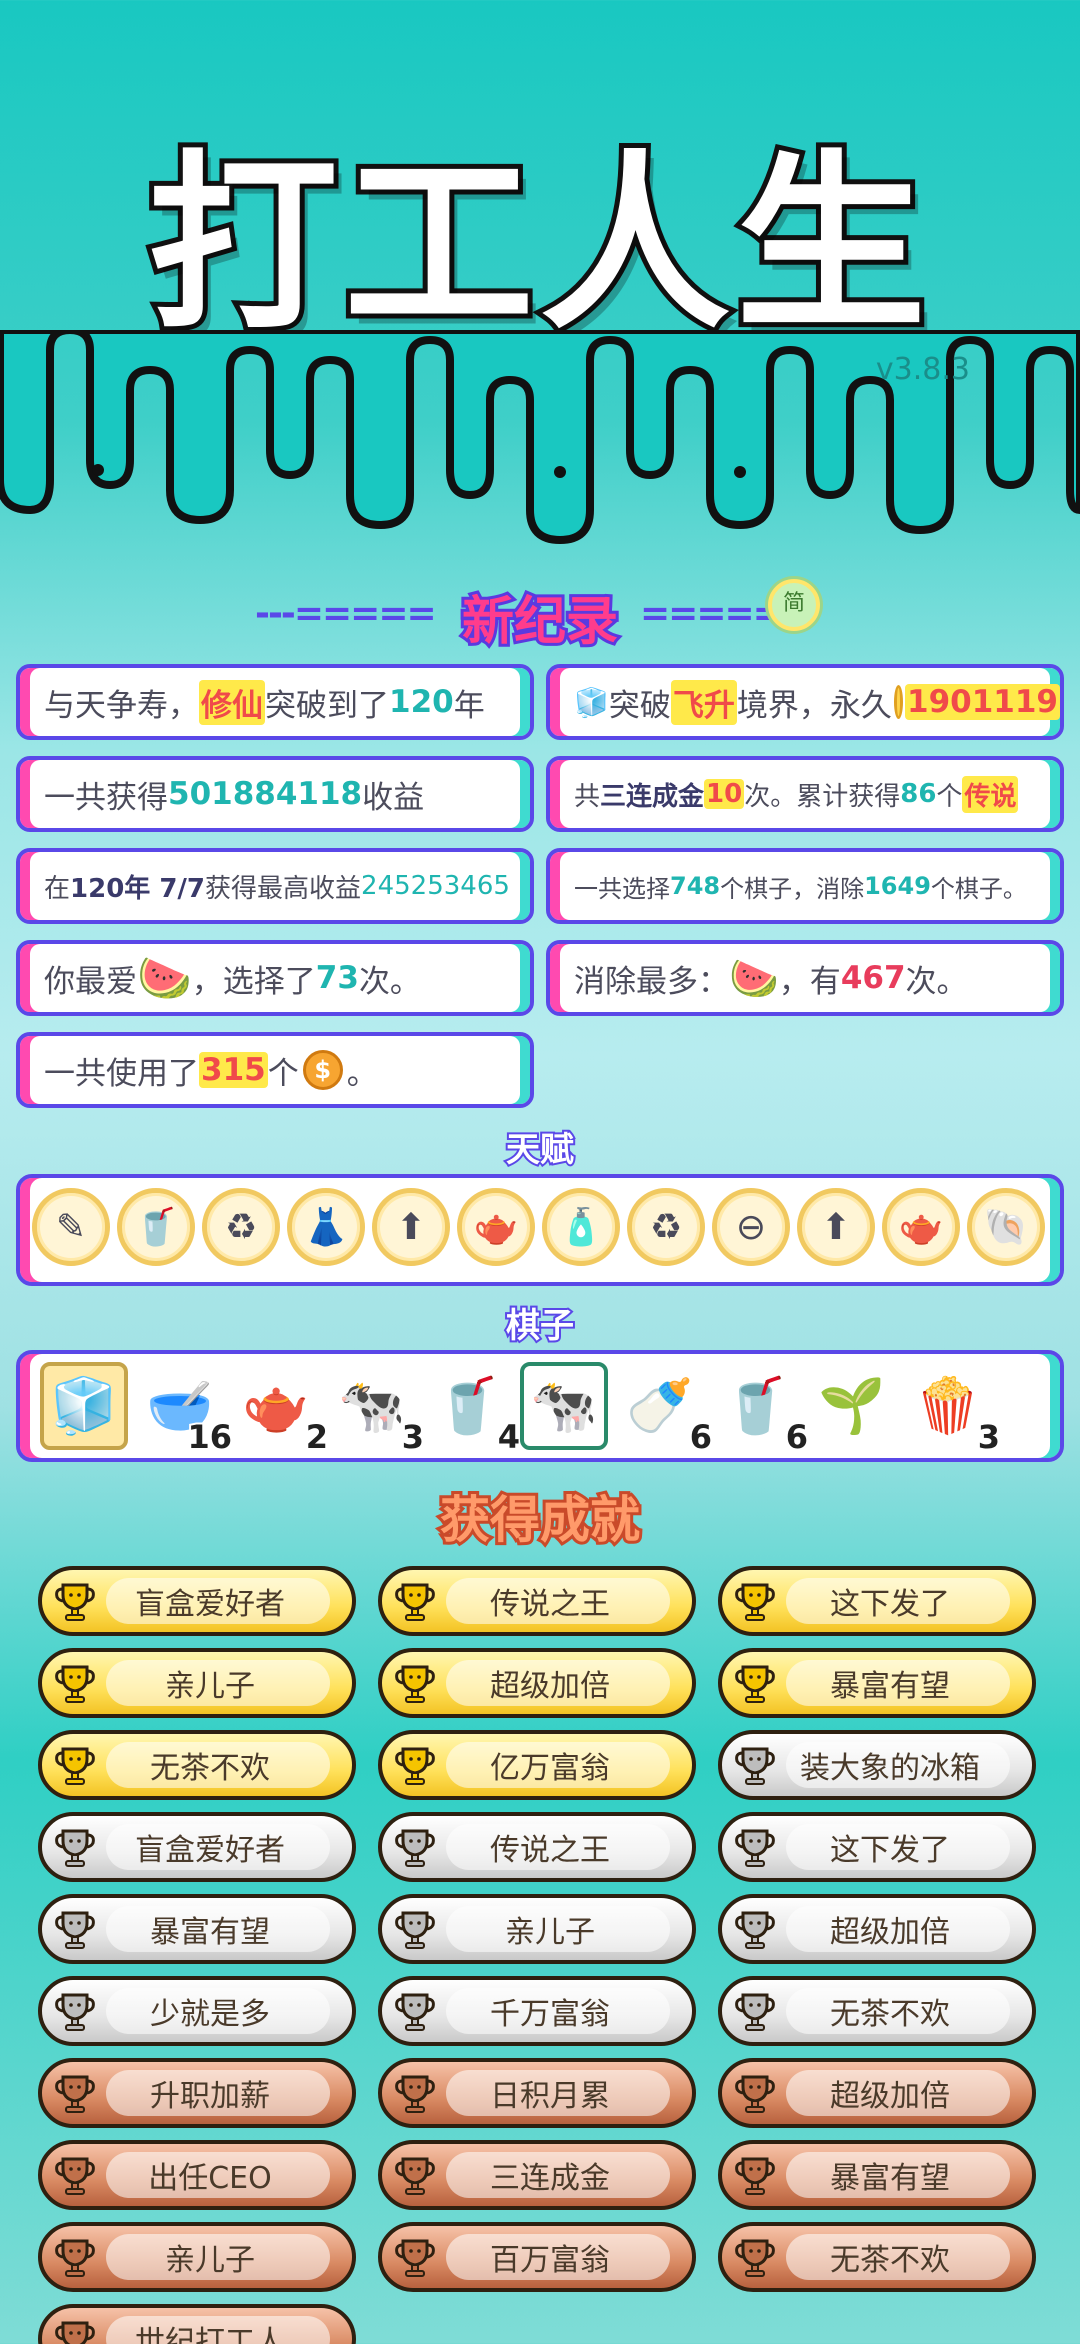  Describe the element at coordinates (540, 1230) in the screenshot. I see `talents-row: ✎ 🥤 ♻ 👗 ⬆ 🫖 🧴 ♻ ⊖ ⬆ 🫖 🐚` at that location.